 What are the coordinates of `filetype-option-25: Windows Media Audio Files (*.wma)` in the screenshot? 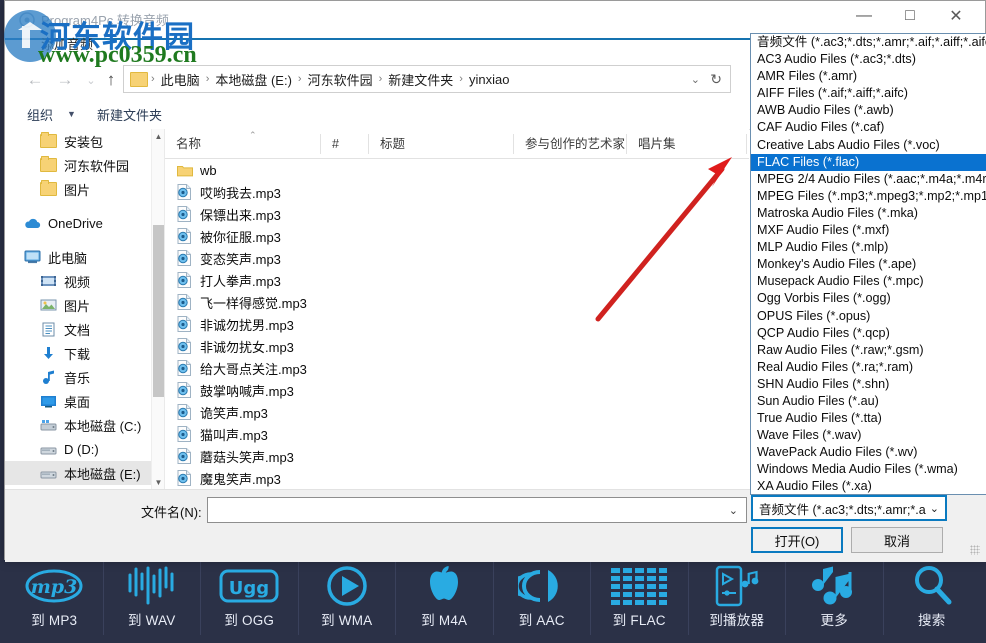 It's located at (868, 469).